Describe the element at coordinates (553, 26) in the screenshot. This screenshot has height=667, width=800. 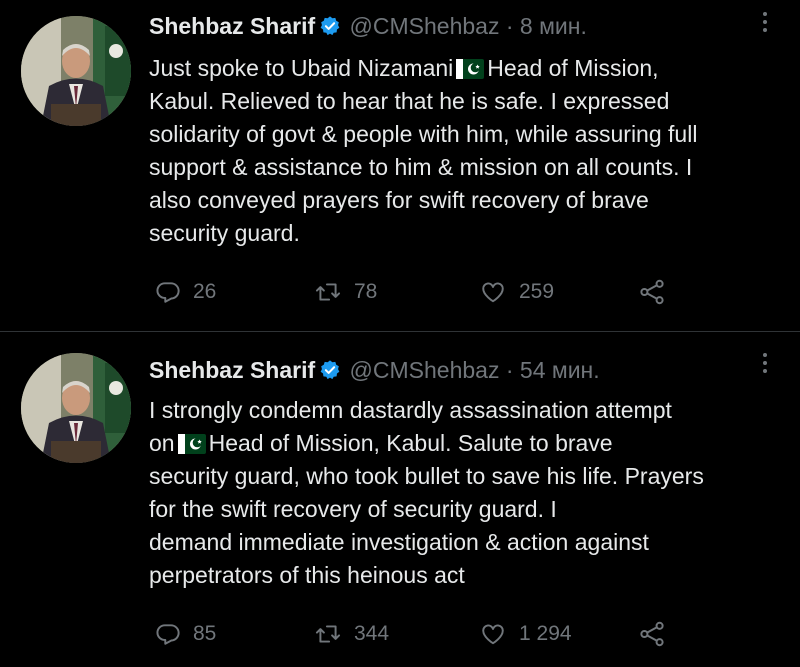
I see `timestamp: 8 мин.` at that location.